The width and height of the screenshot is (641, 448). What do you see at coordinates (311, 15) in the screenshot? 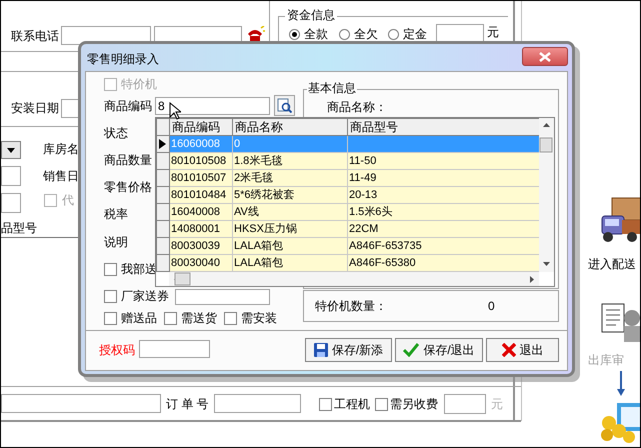
I see `group-title: 资金信息` at bounding box center [311, 15].